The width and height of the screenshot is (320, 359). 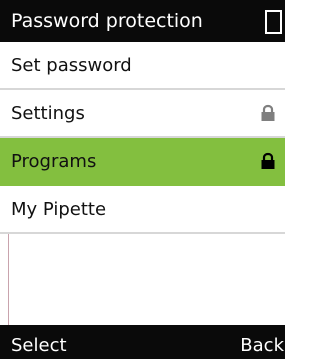 What do you see at coordinates (71, 65) in the screenshot?
I see `menu-item-label: Set password` at bounding box center [71, 65].